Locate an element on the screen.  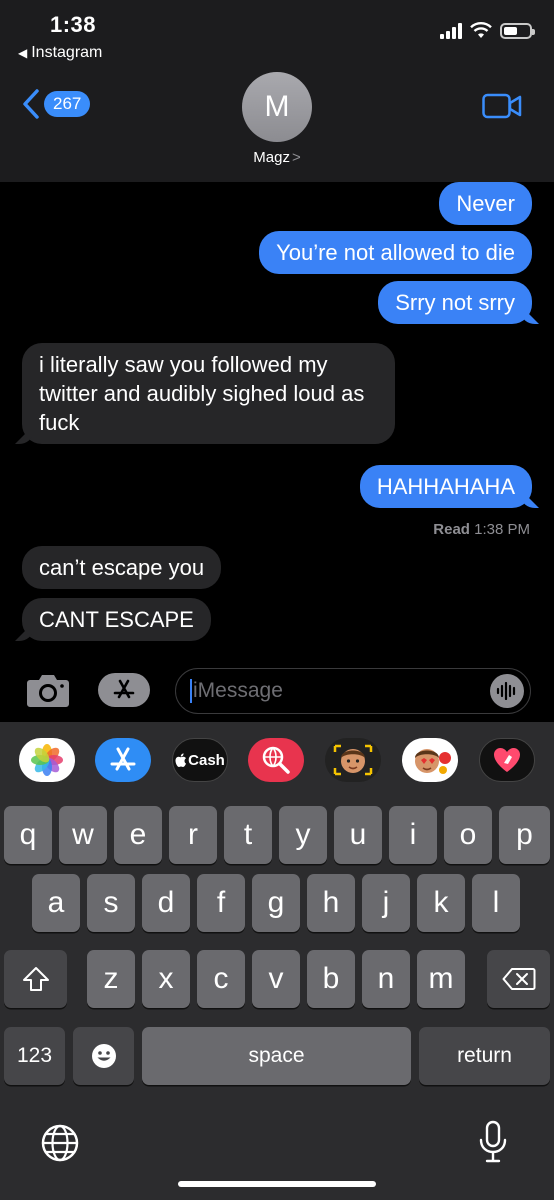
photos-icon is located at coordinates (47, 760).